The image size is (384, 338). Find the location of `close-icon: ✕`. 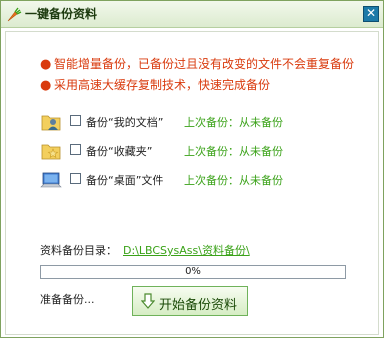

close-icon: ✕ is located at coordinates (371, 13).